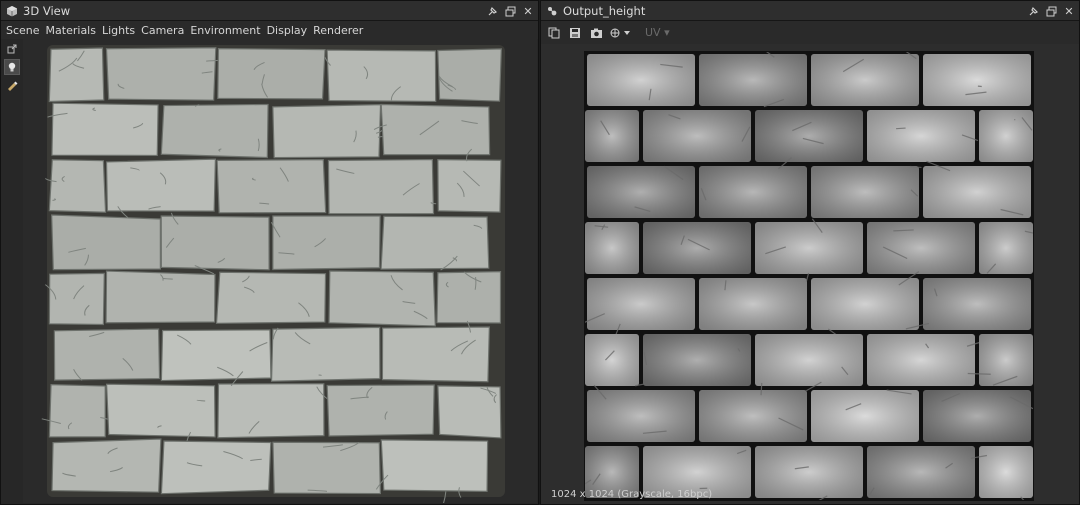 The height and width of the screenshot is (505, 1080). Describe the element at coordinates (632, 494) in the screenshot. I see `image-info-status: 1024 x 1024 (Grayscale, 16bpc)` at that location.